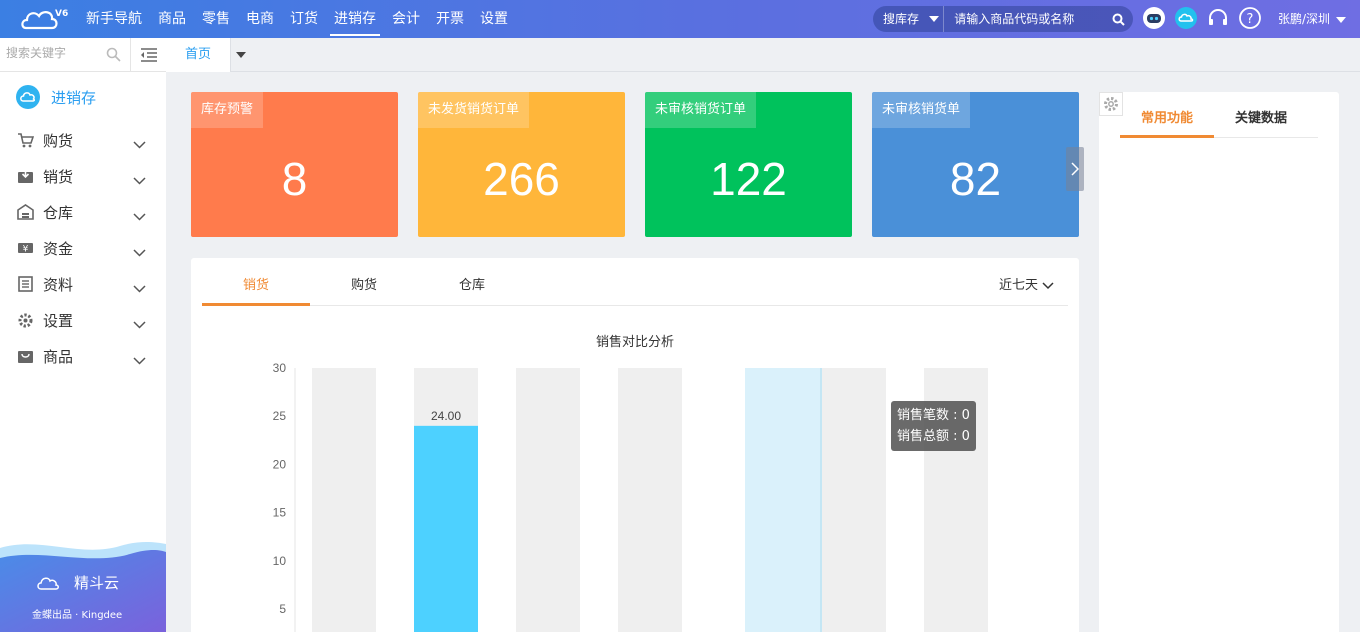 Image resolution: width=1360 pixels, height=632 pixels. What do you see at coordinates (216, 19) in the screenshot?
I see `nav-item-2: 零售` at bounding box center [216, 19].